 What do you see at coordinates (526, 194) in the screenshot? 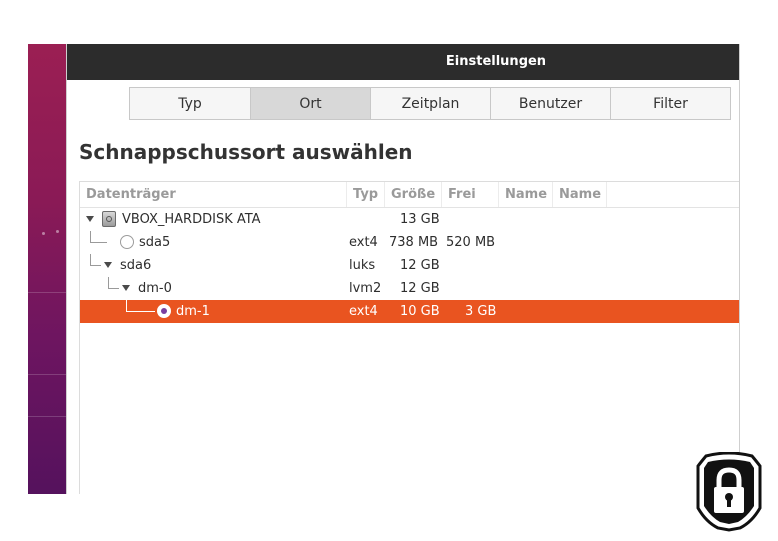
I see `column-header-name: Name` at bounding box center [526, 194].